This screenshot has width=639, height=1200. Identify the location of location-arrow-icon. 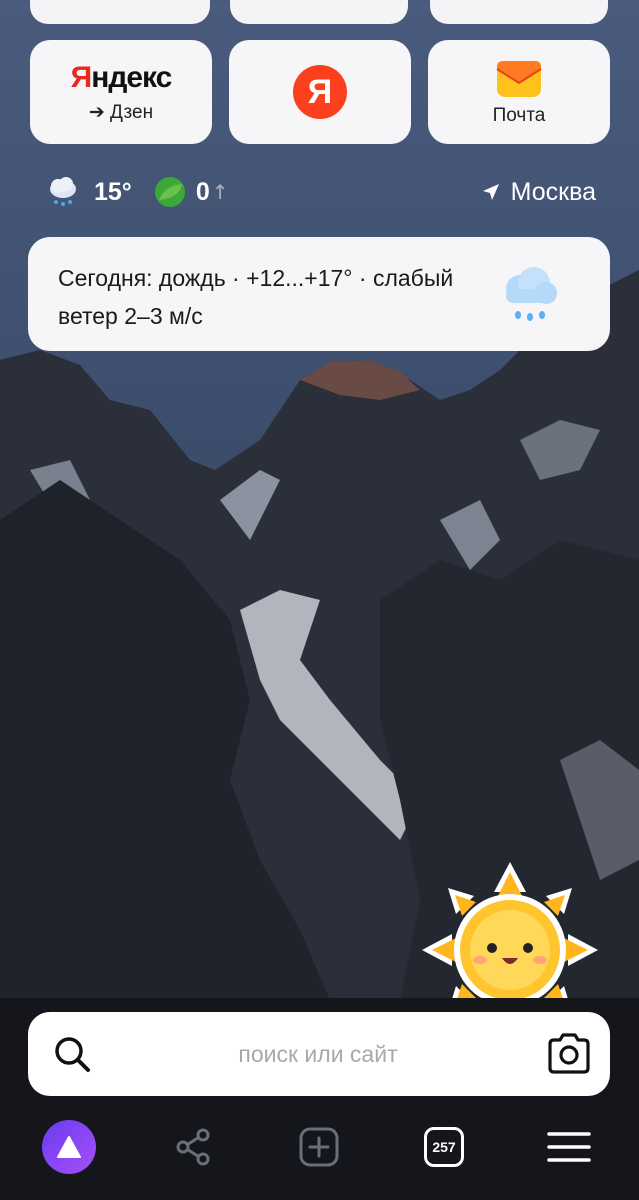
(490, 192).